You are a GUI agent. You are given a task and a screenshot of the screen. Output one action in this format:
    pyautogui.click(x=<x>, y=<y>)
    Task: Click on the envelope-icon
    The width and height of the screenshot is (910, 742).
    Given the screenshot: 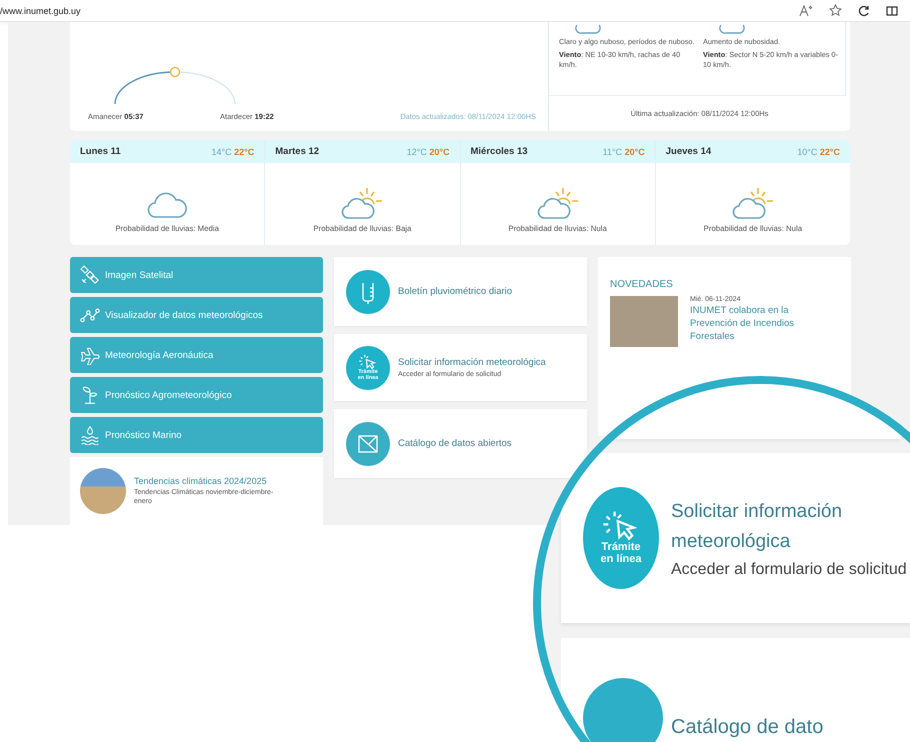 What is the action you would take?
    pyautogui.click(x=368, y=444)
    